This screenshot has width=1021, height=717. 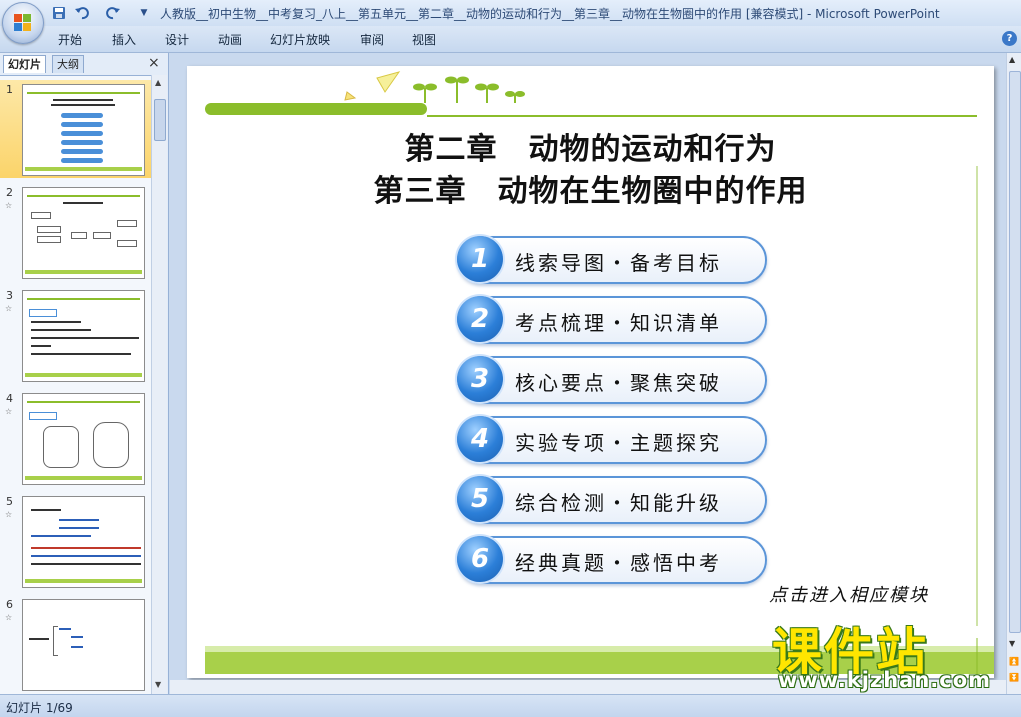 What do you see at coordinates (480, 559) in the screenshot?
I see `number-badge-icon: 6` at bounding box center [480, 559].